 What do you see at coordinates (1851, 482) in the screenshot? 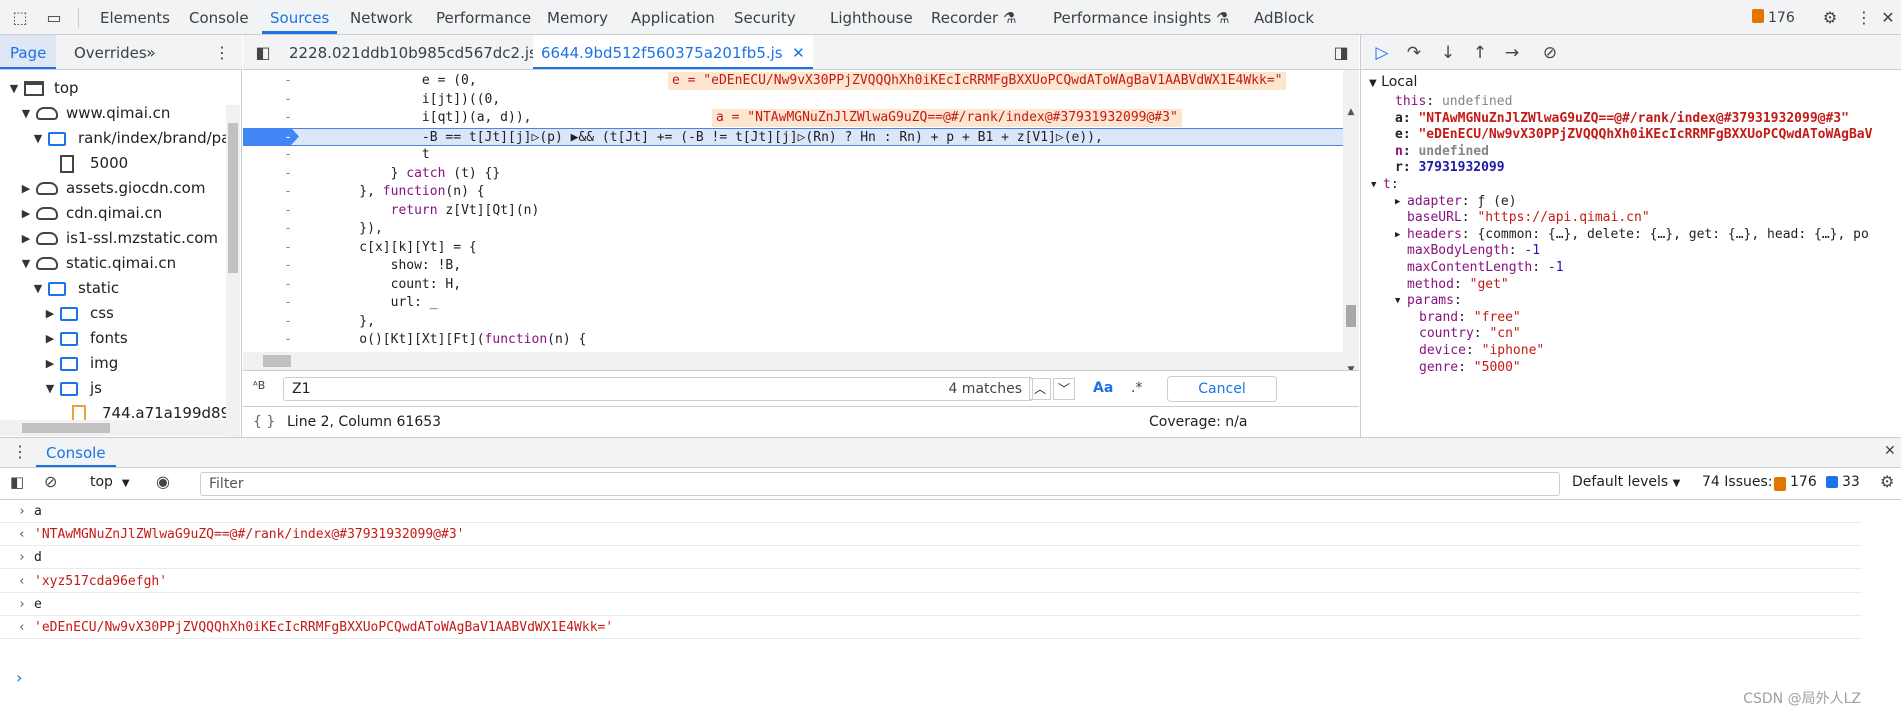
I see `issues-info-count: 33` at bounding box center [1851, 482].